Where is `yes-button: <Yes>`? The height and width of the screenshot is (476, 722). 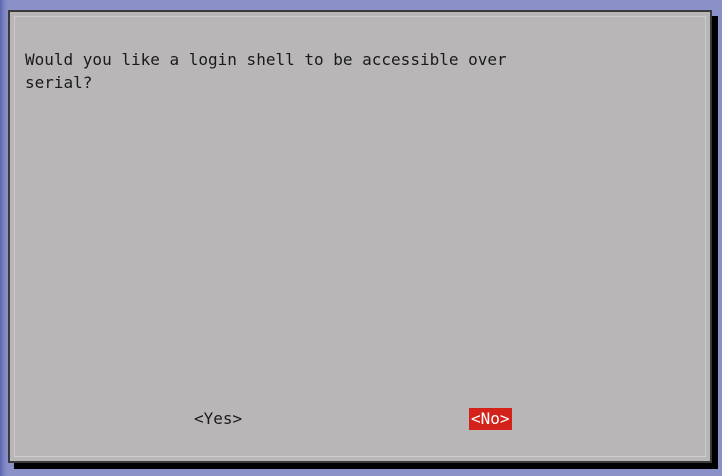
yes-button: <Yes> is located at coordinates (218, 419).